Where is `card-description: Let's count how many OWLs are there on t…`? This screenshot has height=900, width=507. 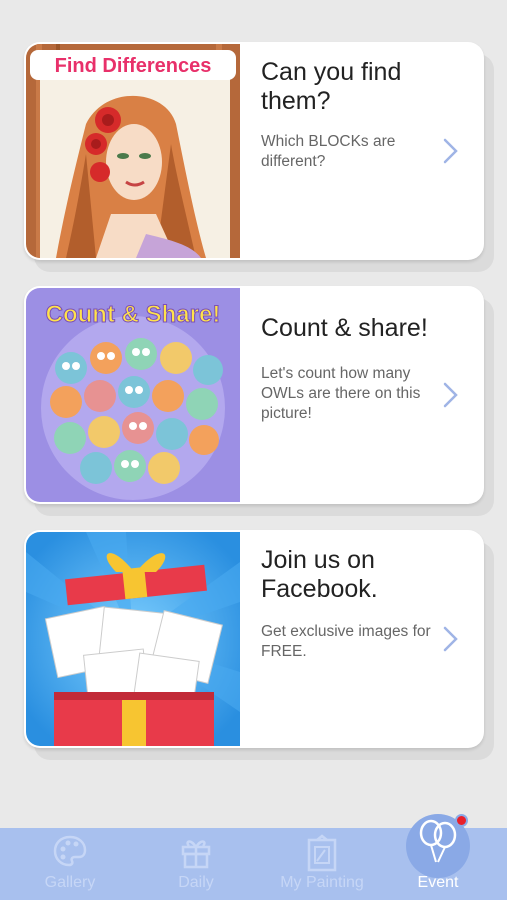
card-description: Let's count how many OWLs are there on t… is located at coordinates (341, 393).